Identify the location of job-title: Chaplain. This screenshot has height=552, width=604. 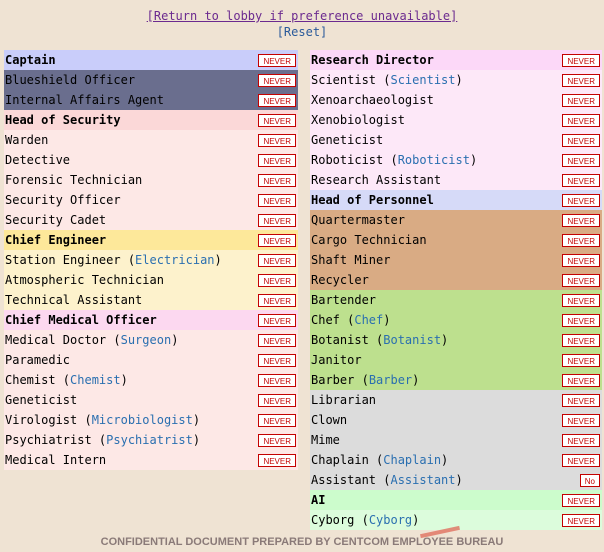
(340, 460).